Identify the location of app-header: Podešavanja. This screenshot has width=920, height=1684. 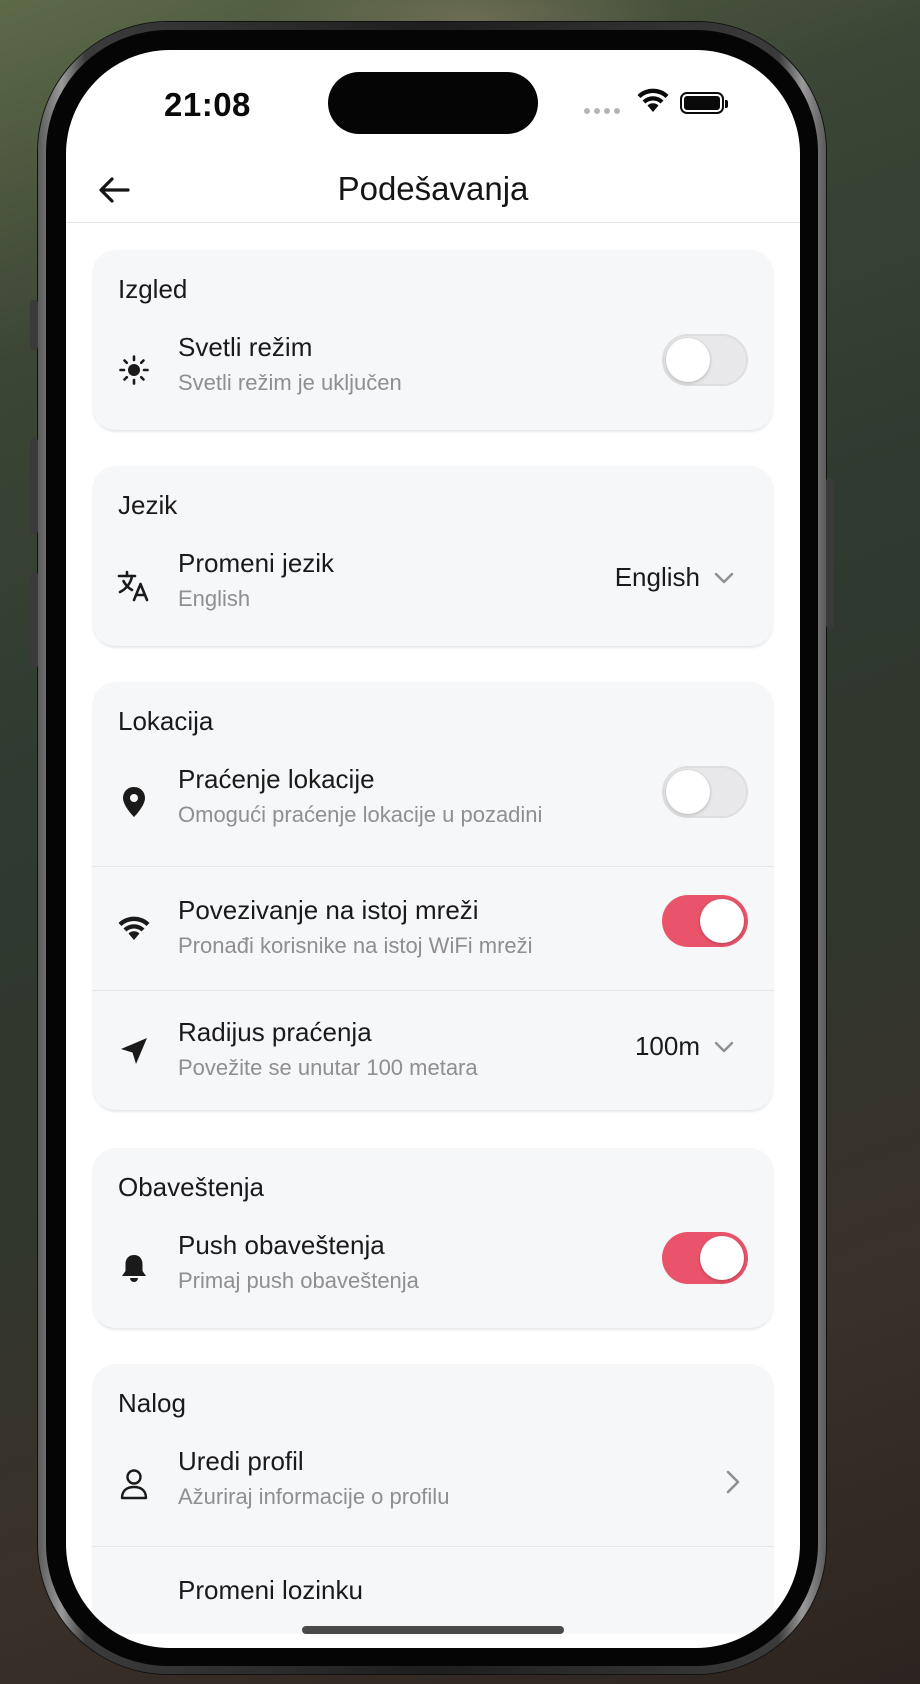
(433, 191).